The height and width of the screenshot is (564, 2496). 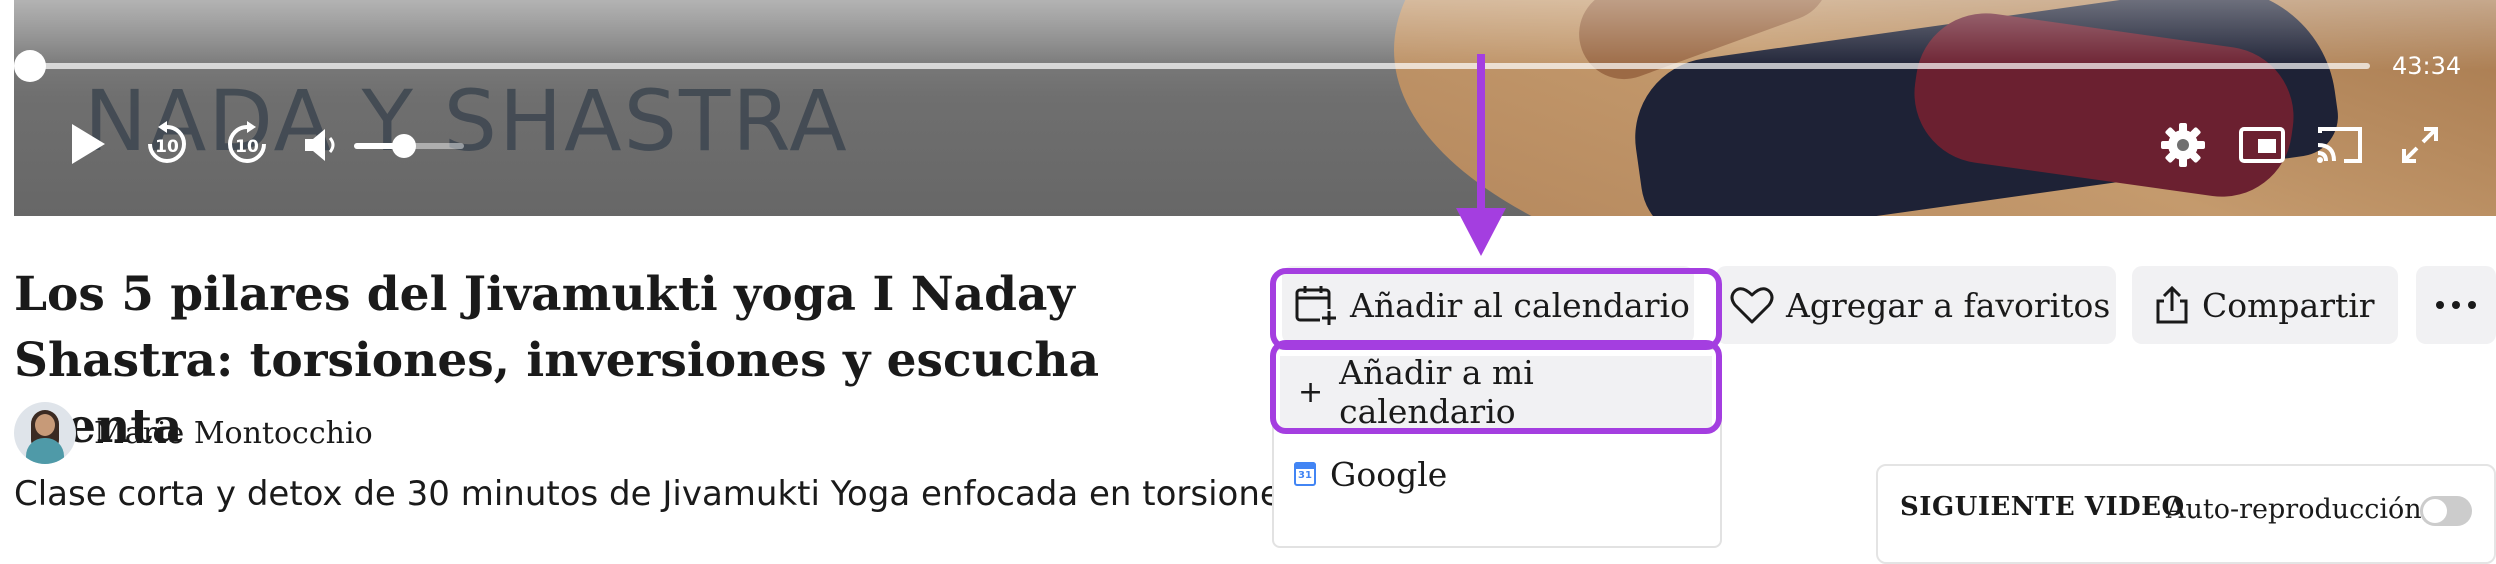 I want to click on expand-icon, so click(x=2420, y=145).